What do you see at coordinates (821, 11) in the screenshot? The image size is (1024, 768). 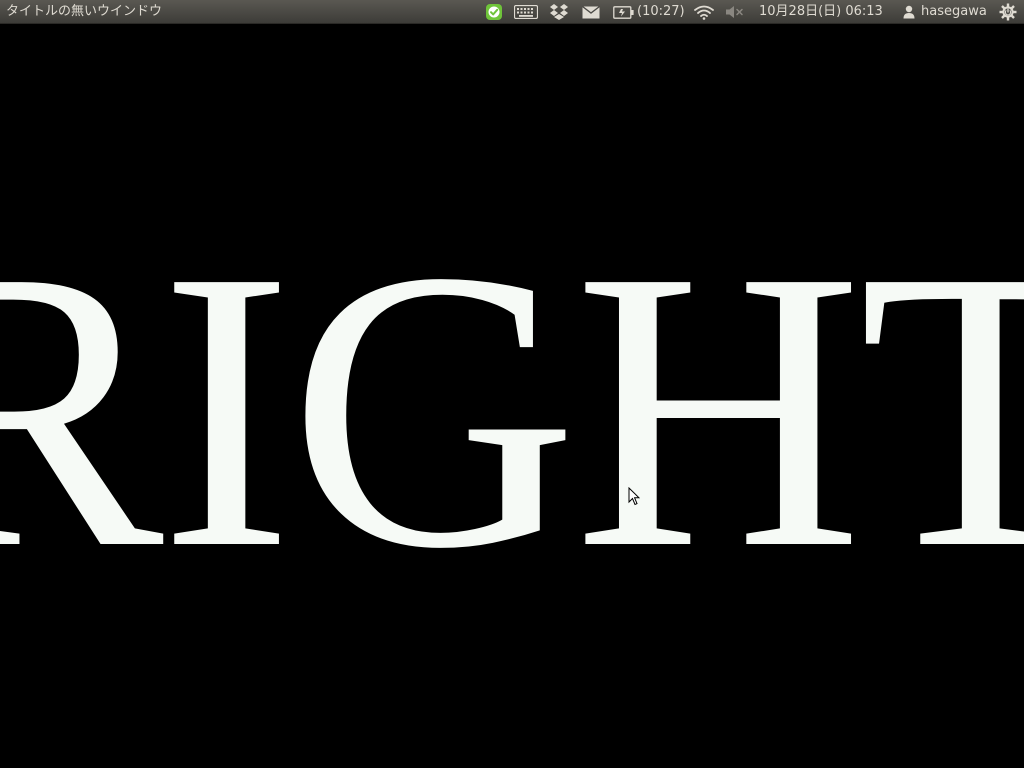 I see `clock: 10月28日(日) 06:13` at bounding box center [821, 11].